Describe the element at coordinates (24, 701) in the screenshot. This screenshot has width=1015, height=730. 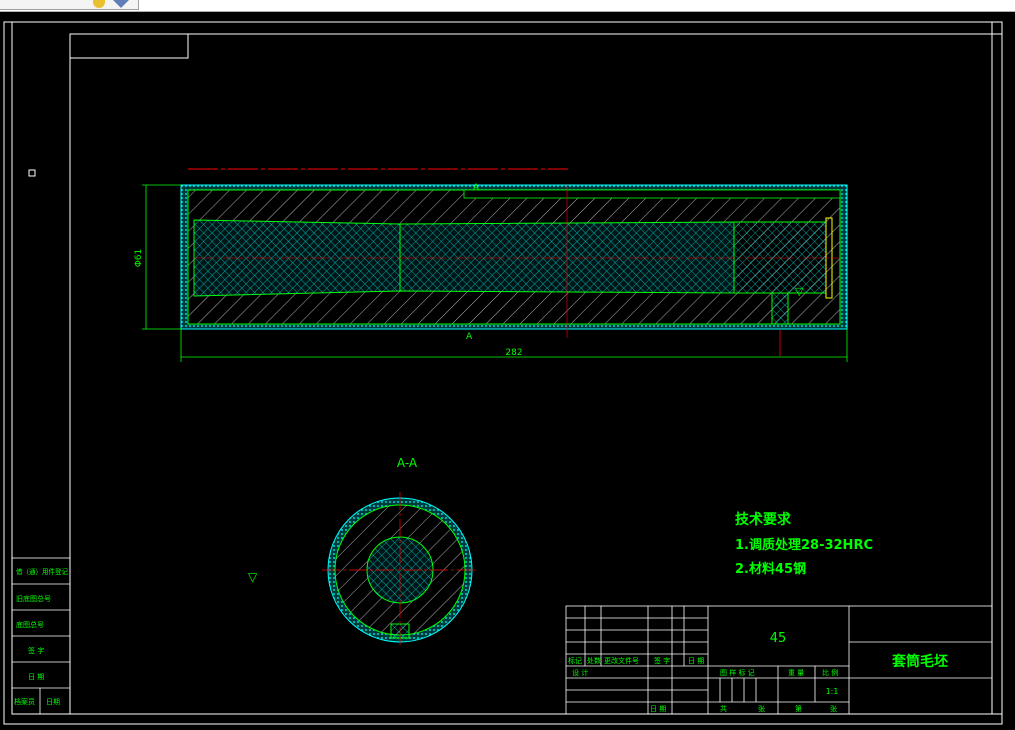
I see `side-label-5: 档案员` at that location.